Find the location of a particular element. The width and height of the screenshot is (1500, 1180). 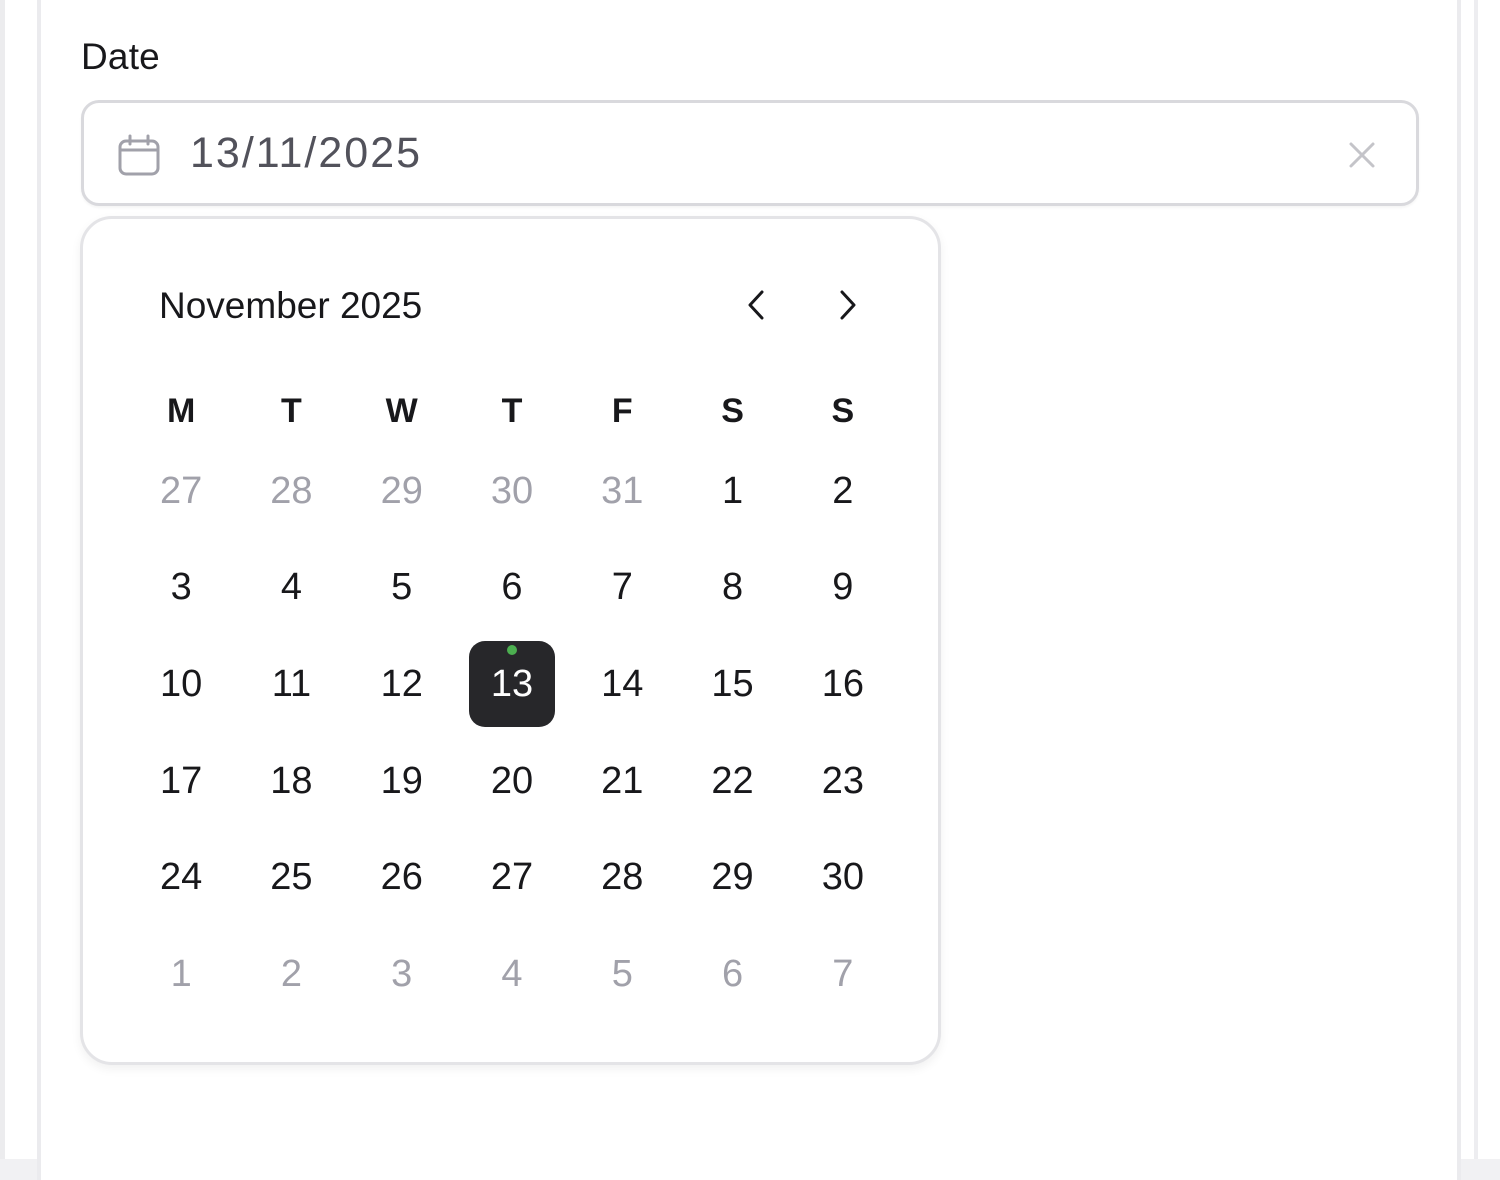

calendar-day-outside: 28 is located at coordinates (291, 491).